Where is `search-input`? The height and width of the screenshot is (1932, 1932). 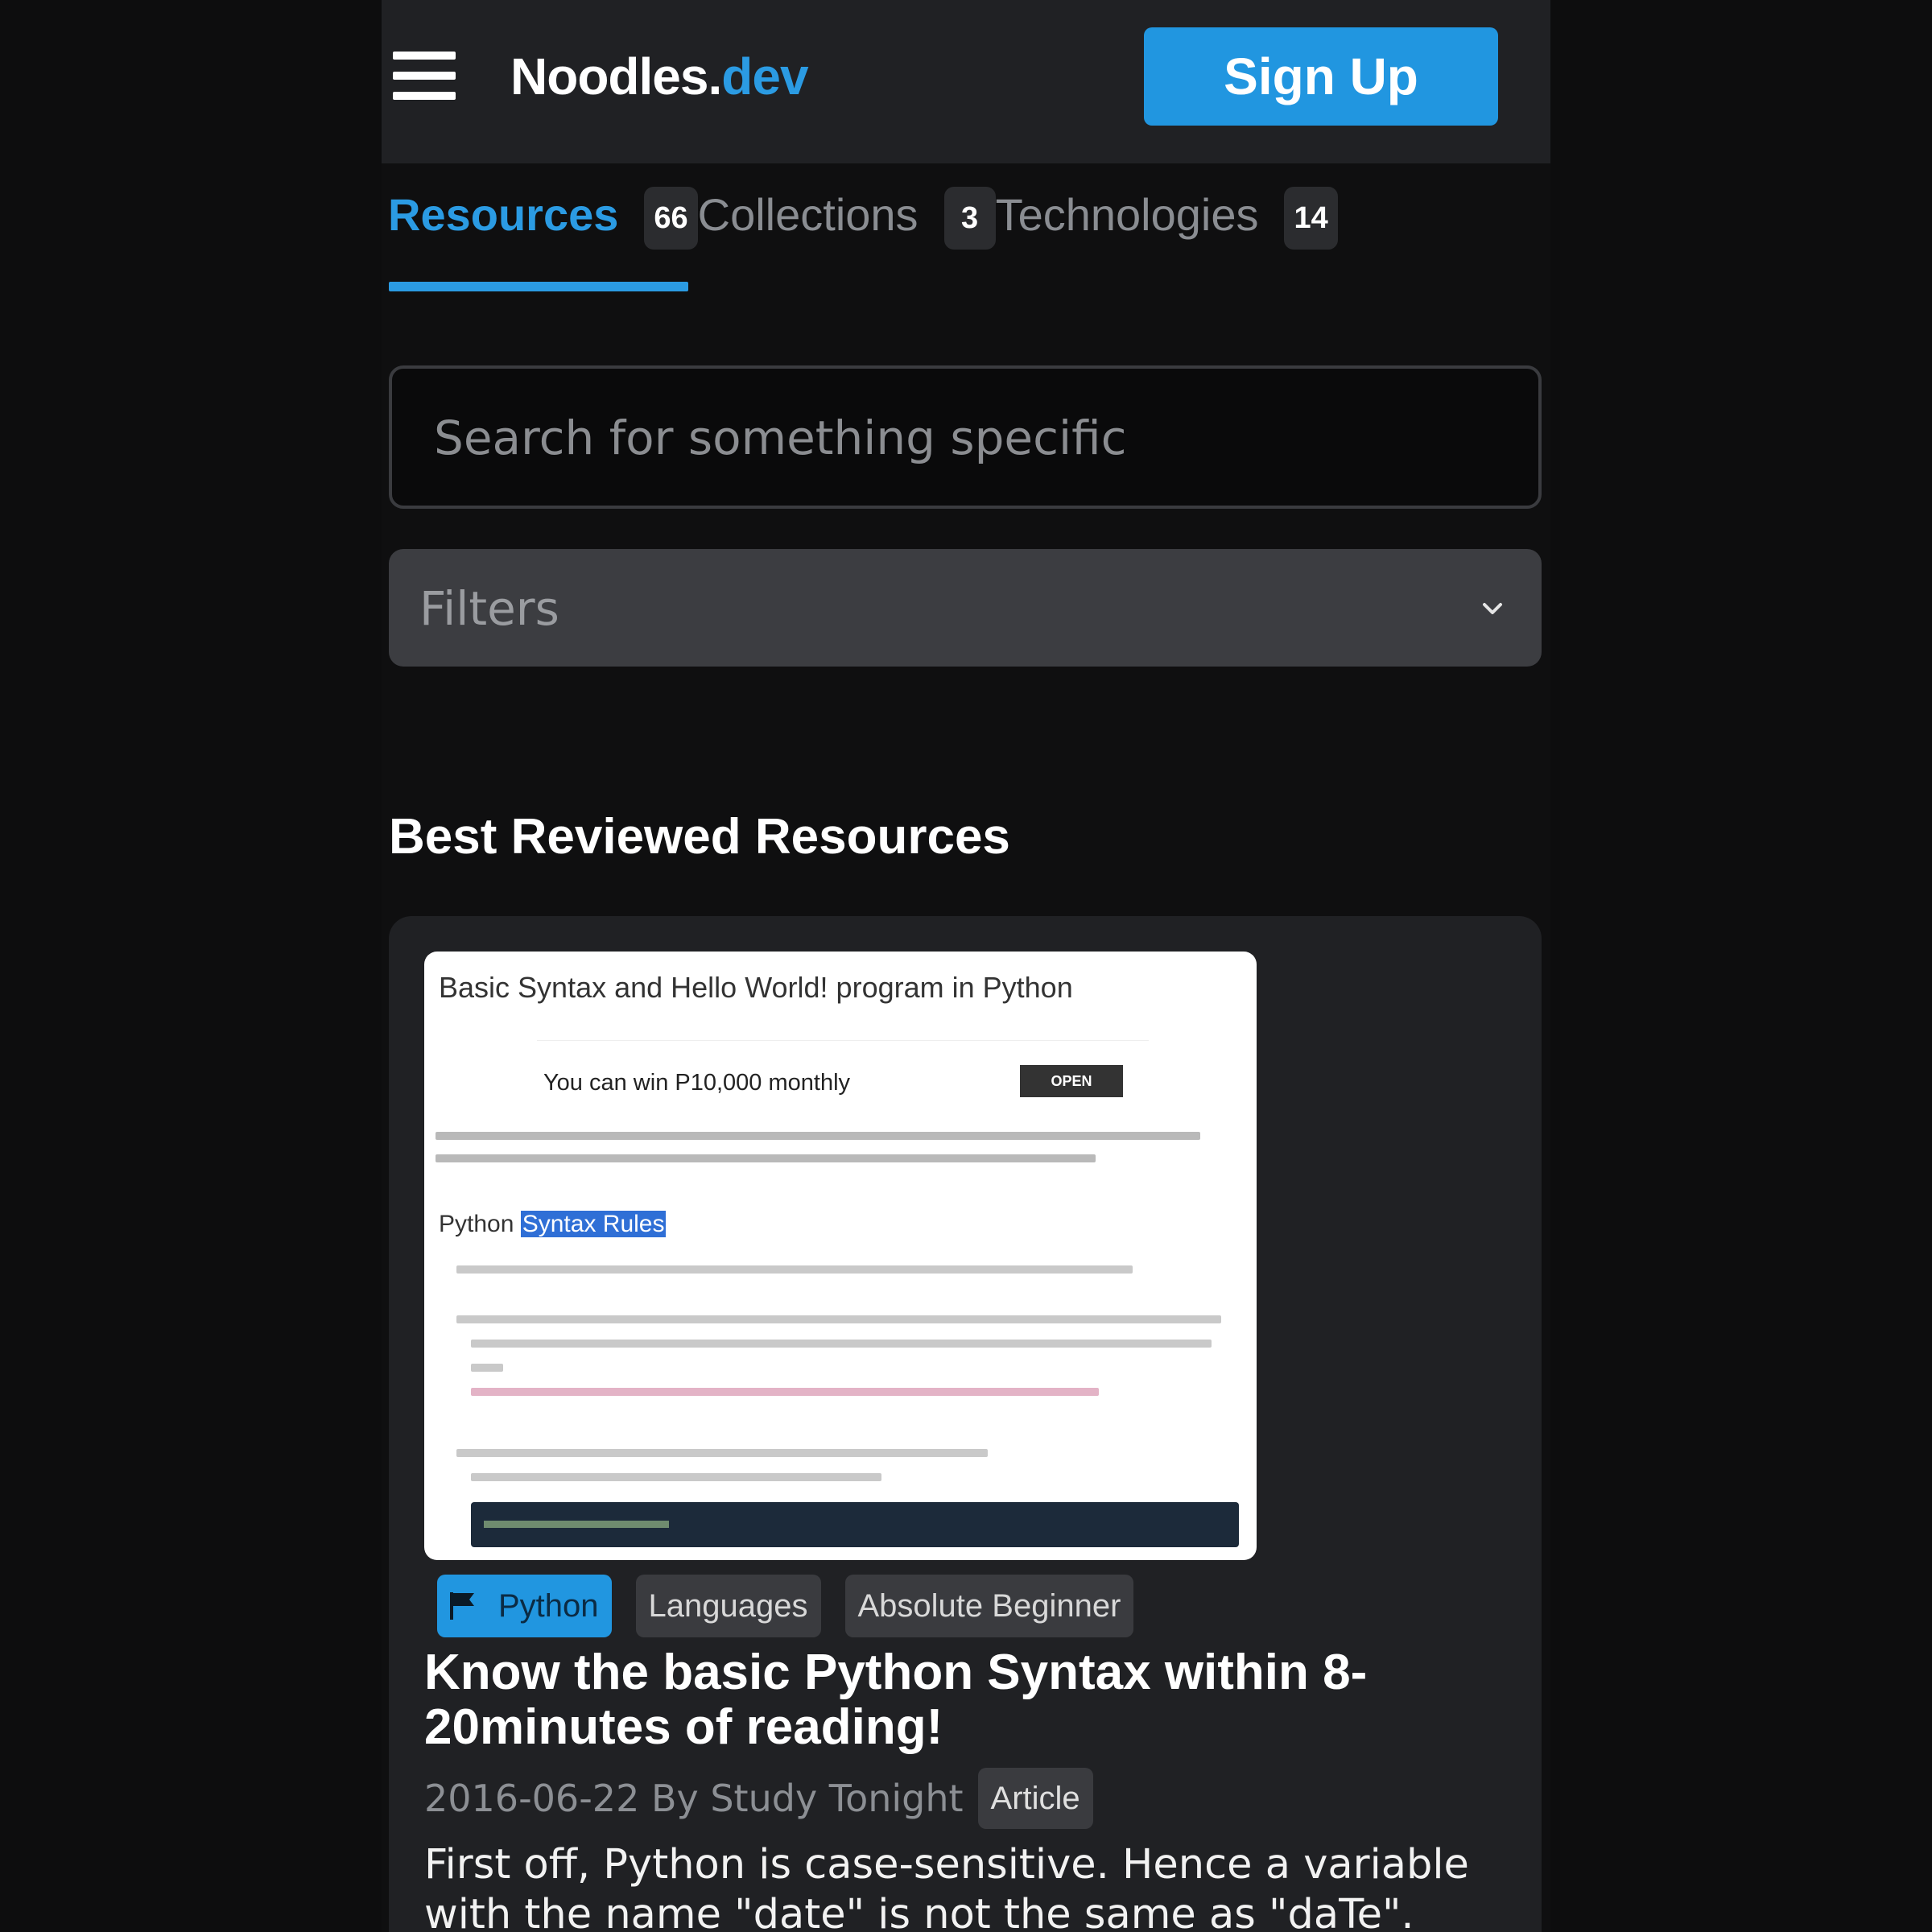 search-input is located at coordinates (965, 438).